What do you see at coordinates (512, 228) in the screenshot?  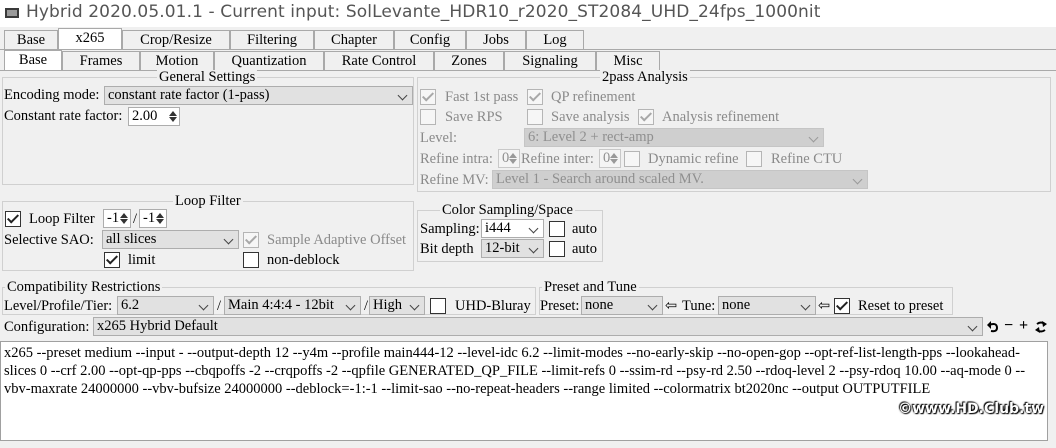 I see `sampling-select: i444` at bounding box center [512, 228].